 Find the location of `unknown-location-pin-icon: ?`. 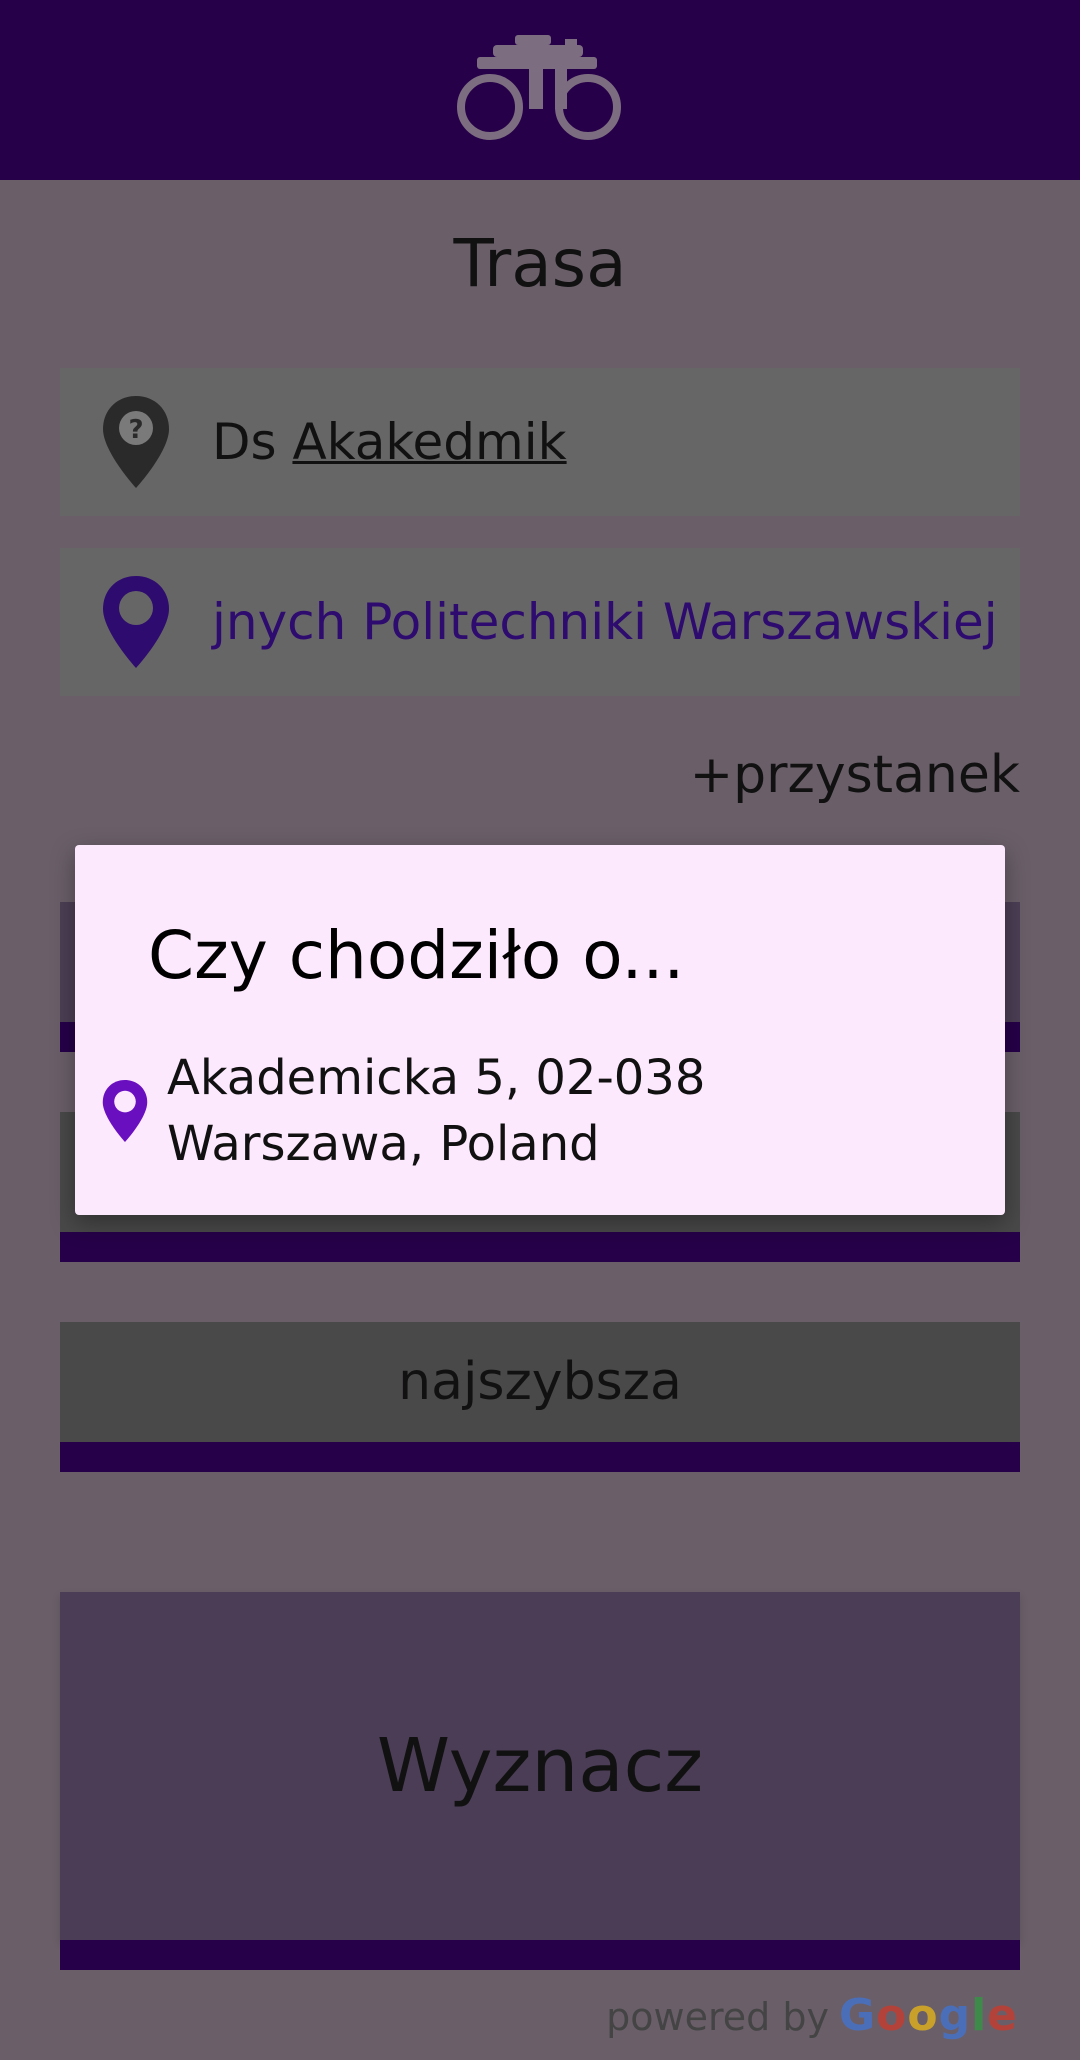

unknown-location-pin-icon: ? is located at coordinates (136, 442).